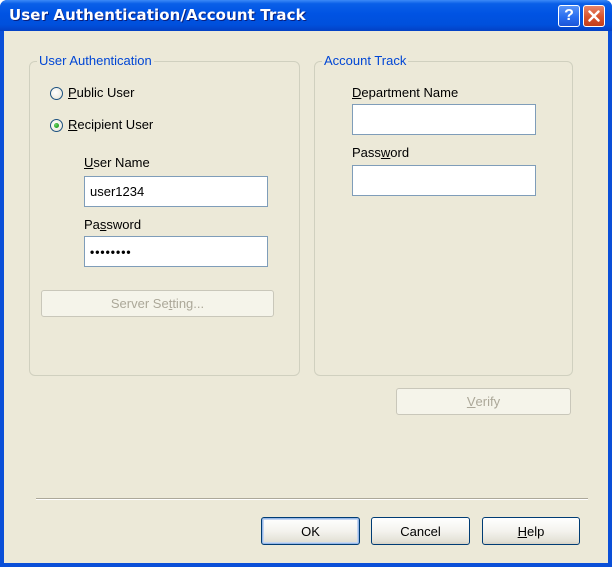 This screenshot has width=612, height=567. I want to click on ok-button: OK, so click(310, 531).